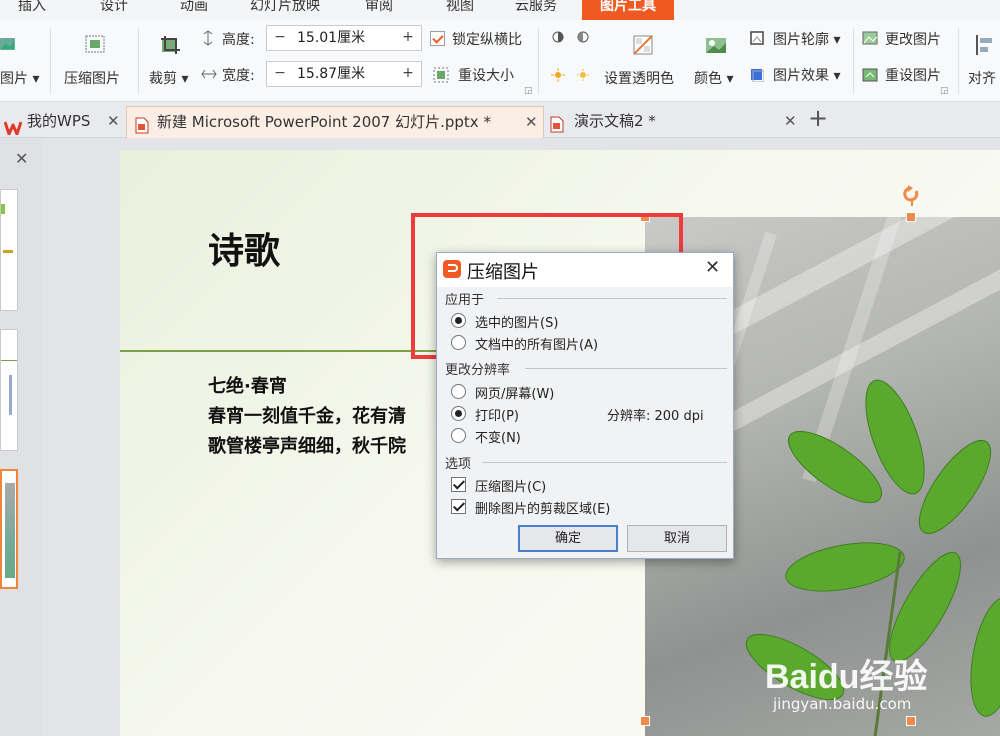 The width and height of the screenshot is (1000, 736). I want to click on width-value: 15.87厘米, so click(331, 74).